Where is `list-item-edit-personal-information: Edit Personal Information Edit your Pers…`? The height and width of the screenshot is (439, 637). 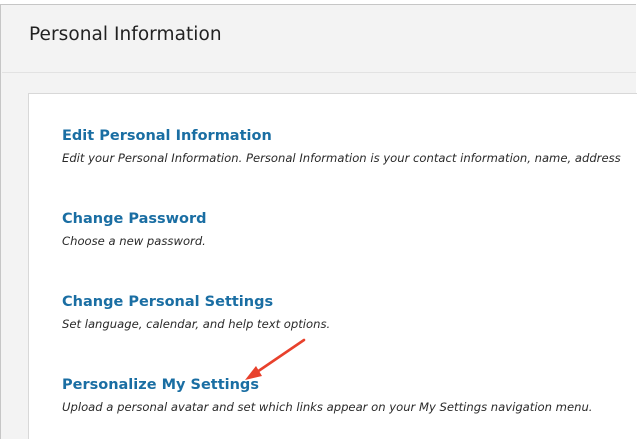 list-item-edit-personal-information: Edit Personal Information Edit your Pers… is located at coordinates (349, 146).